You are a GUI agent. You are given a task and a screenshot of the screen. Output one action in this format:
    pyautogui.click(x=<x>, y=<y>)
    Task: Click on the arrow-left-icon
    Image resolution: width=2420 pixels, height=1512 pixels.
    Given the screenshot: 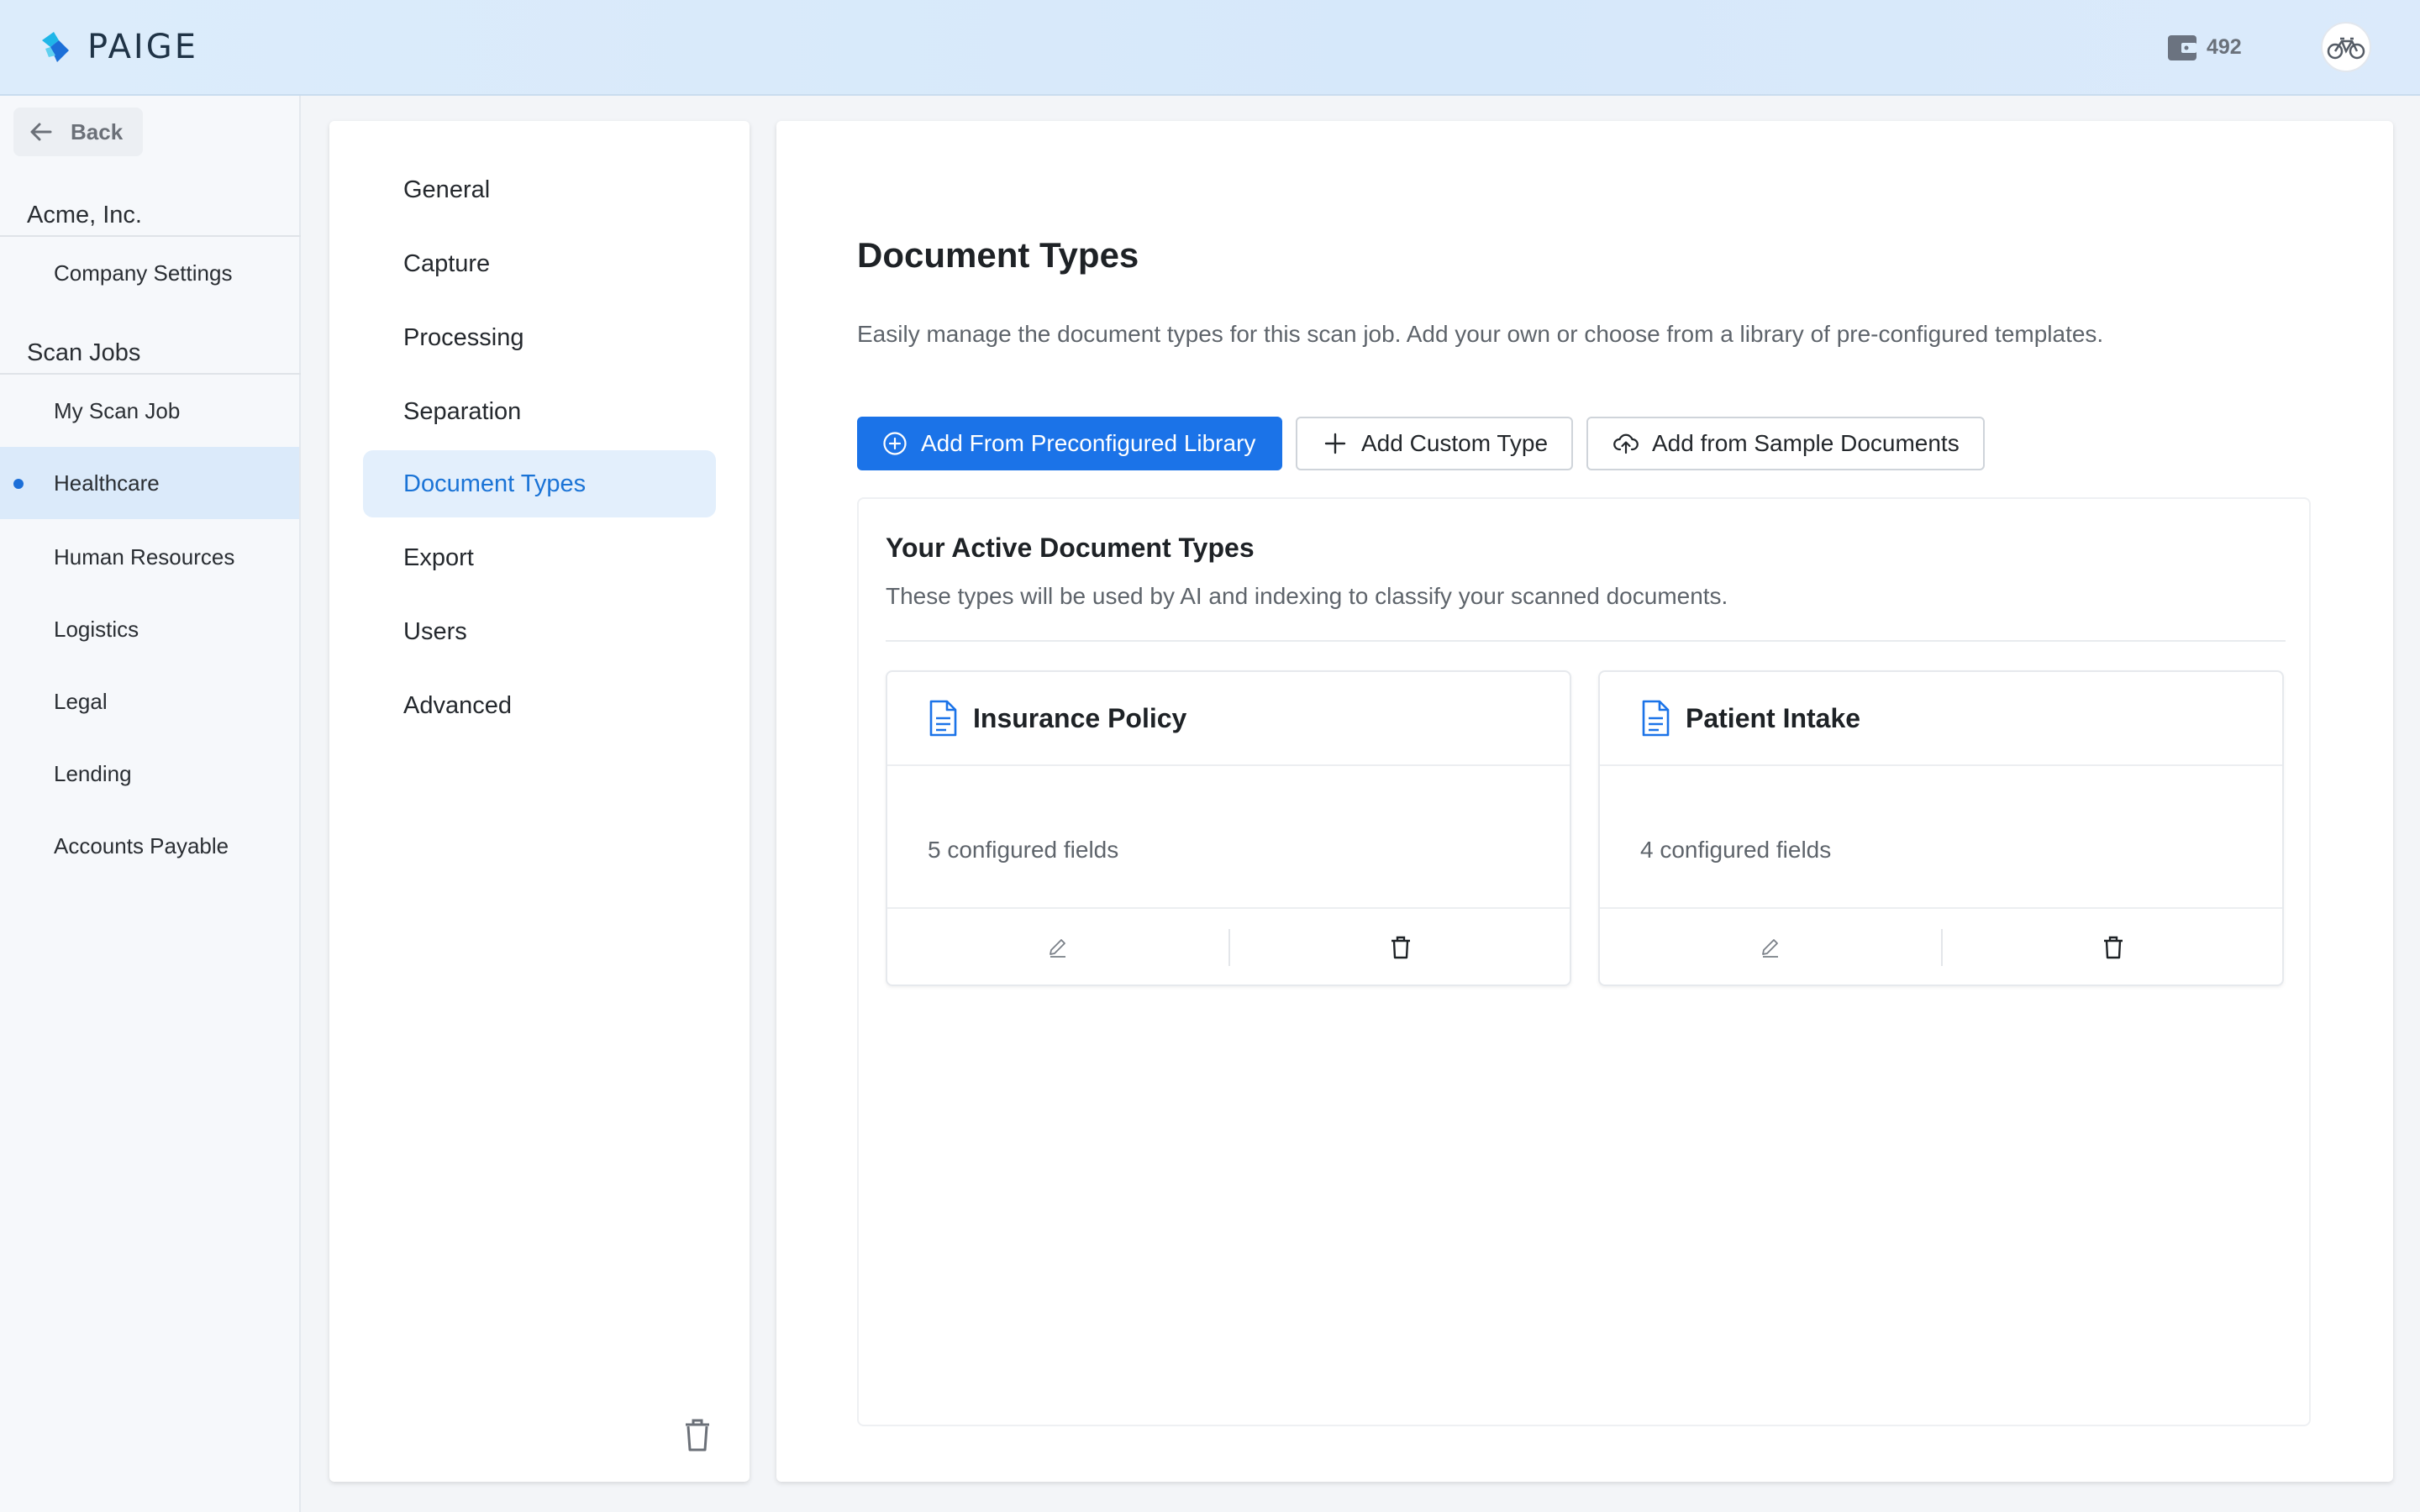 What is the action you would take?
    pyautogui.click(x=41, y=132)
    